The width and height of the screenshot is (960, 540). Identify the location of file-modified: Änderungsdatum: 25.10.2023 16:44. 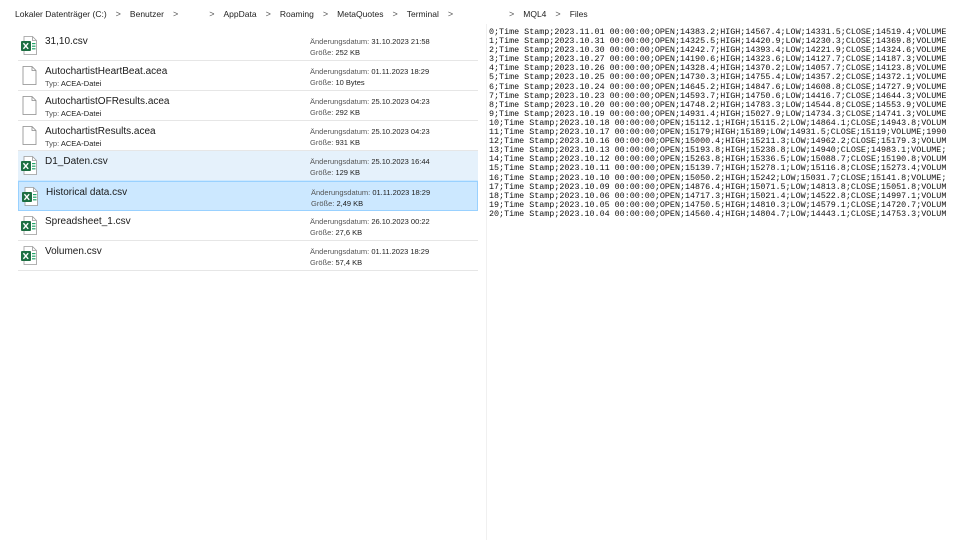
(370, 161).